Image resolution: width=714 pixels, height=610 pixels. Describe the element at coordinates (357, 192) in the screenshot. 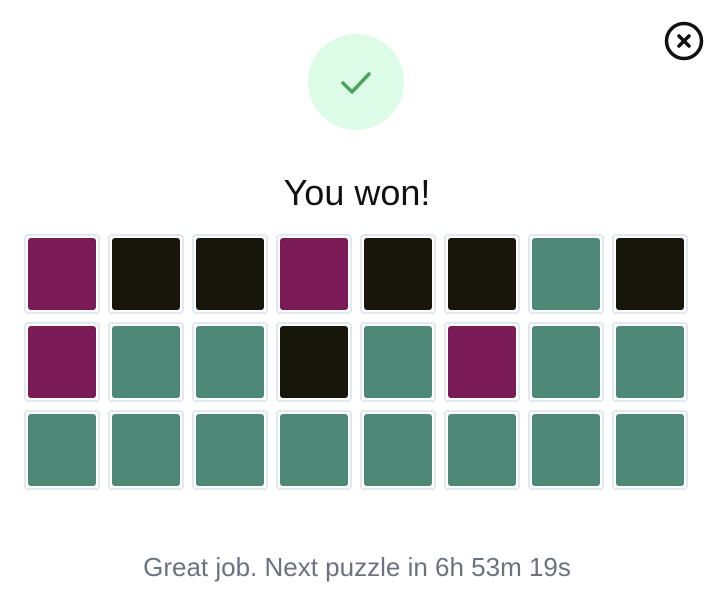

I see `modal-title: You won!` at that location.